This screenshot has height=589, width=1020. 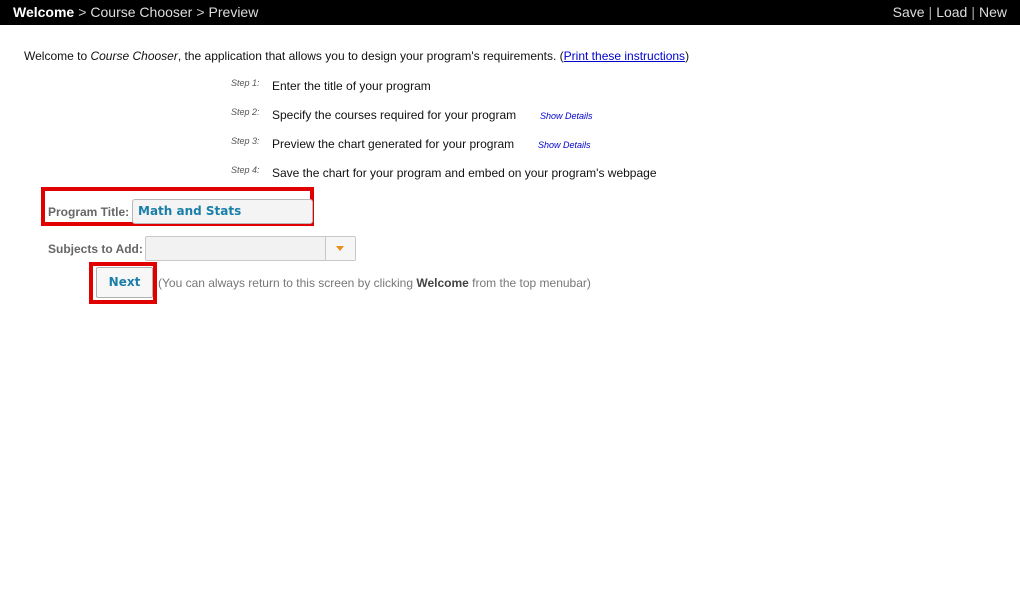 I want to click on step-1: Step 1: Enter the title of your program, so click(x=510, y=87).